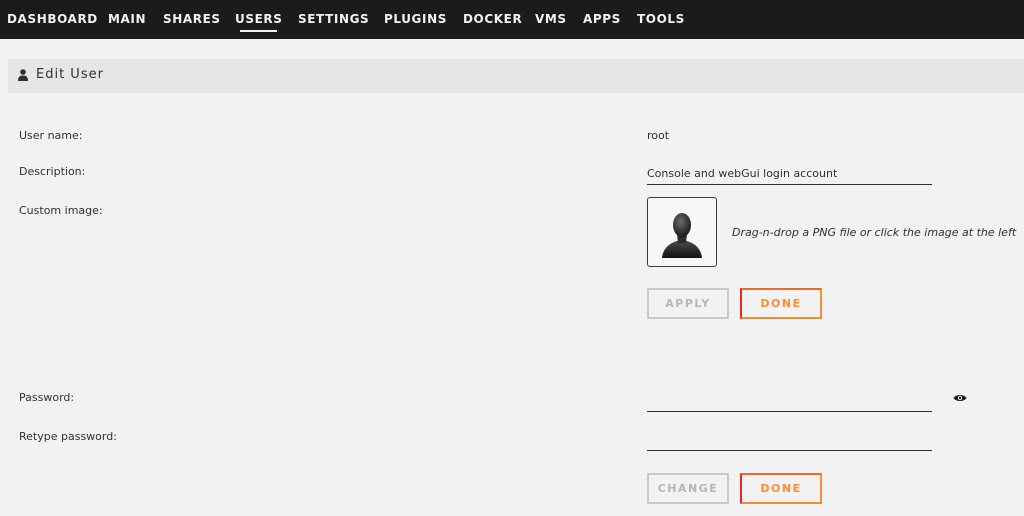  What do you see at coordinates (781, 488) in the screenshot?
I see `done-password-button: DONE` at bounding box center [781, 488].